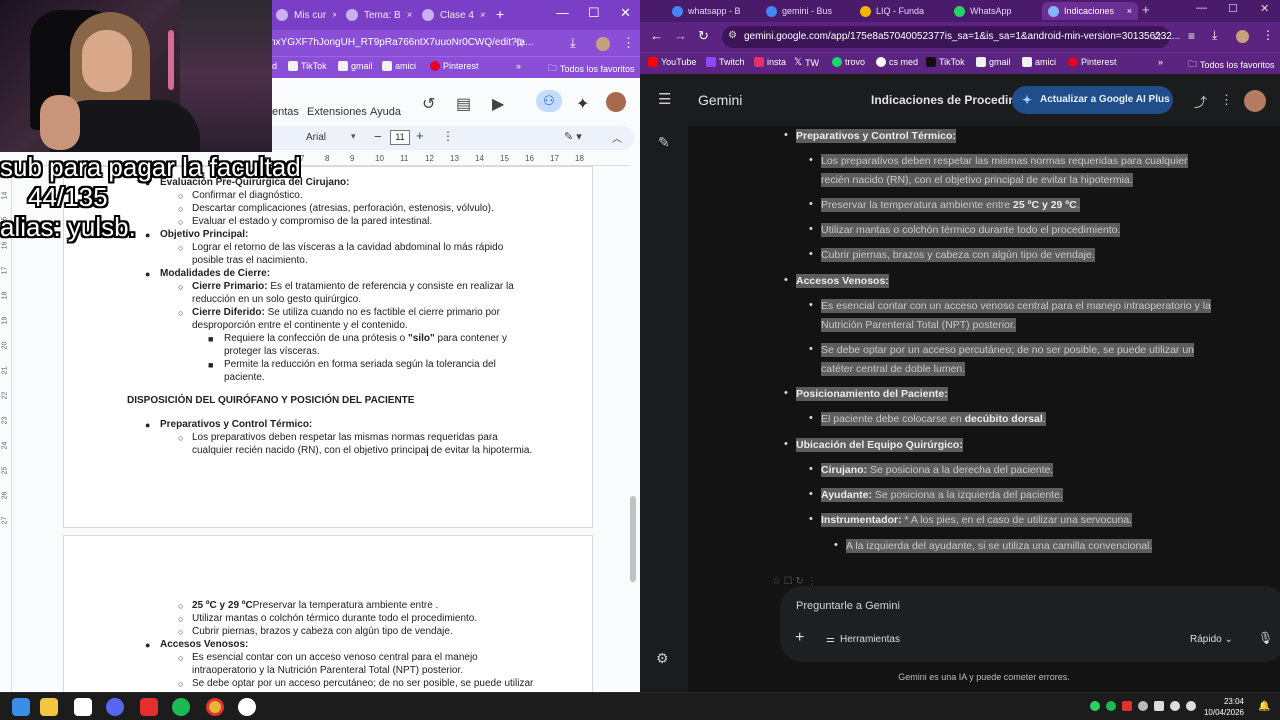 The height and width of the screenshot is (720, 1280). Describe the element at coordinates (573, 136) in the screenshot. I see `editing-mode-icon: ✎ ▾` at that location.